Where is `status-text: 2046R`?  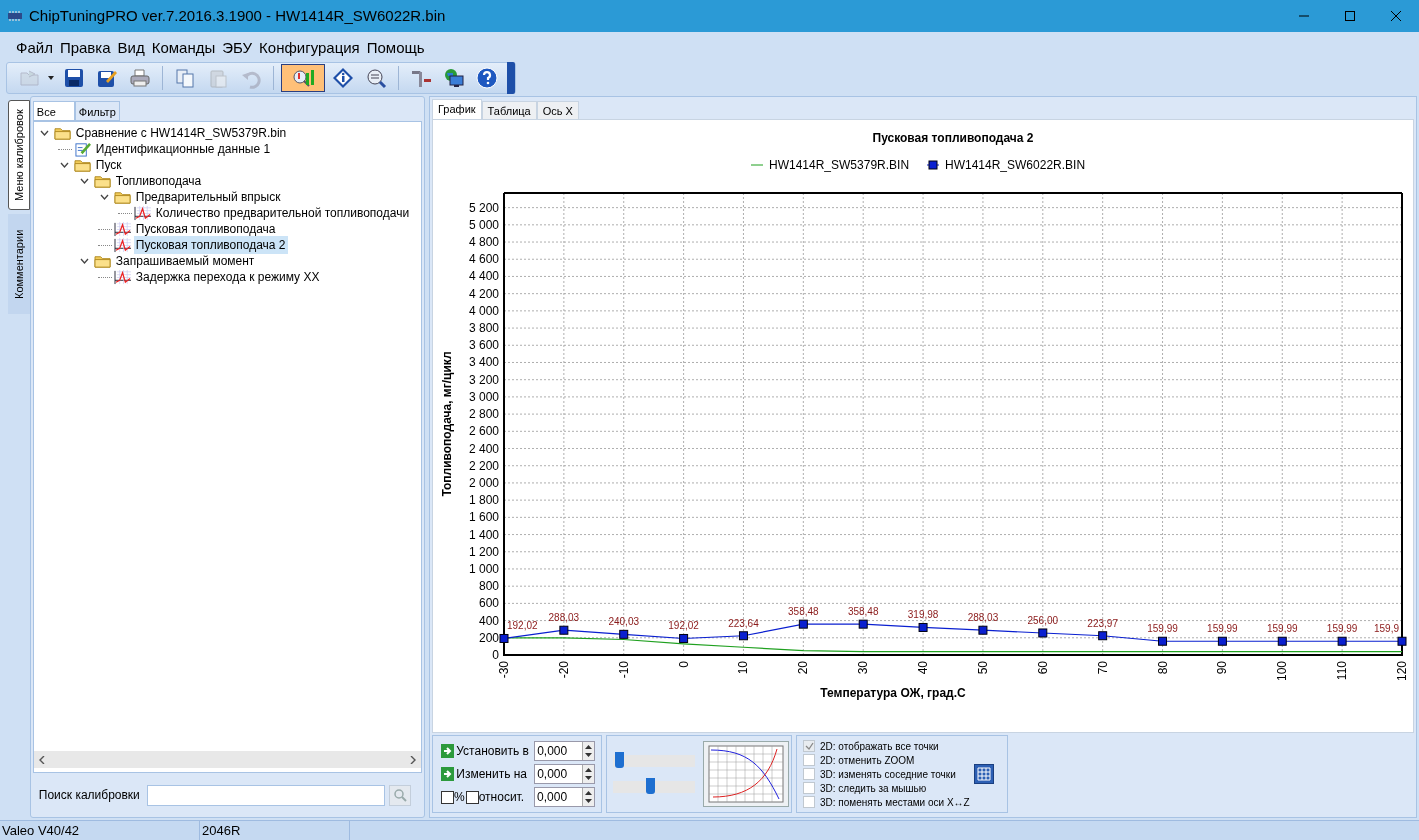 status-text: 2046R is located at coordinates (221, 830).